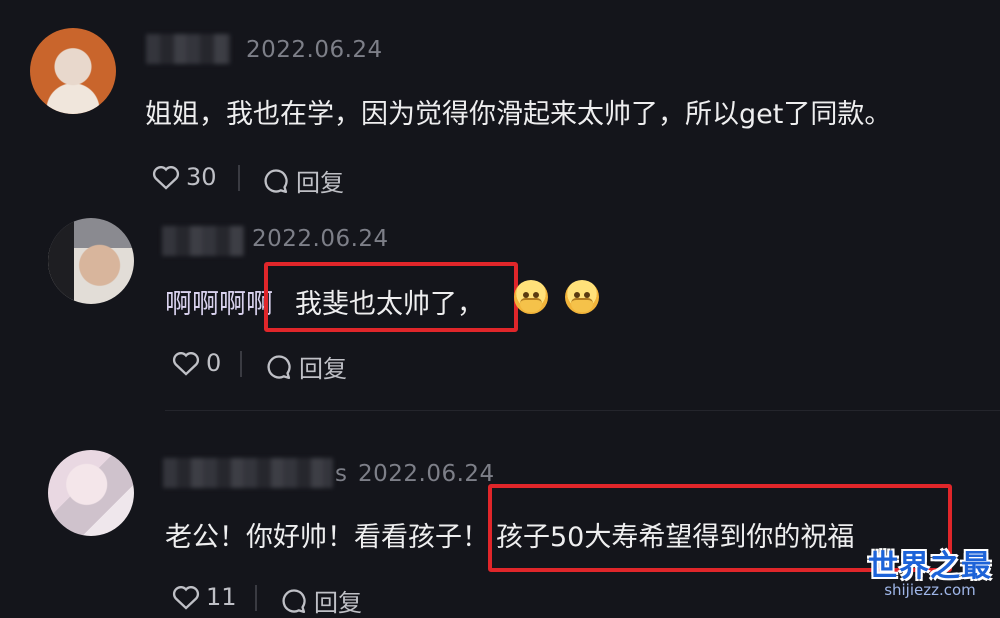 This screenshot has height=618, width=1000. I want to click on comment-text: 姐姐，我也在学，因为觉得你滑起来太帅了，所以get了同款。, so click(518, 114).